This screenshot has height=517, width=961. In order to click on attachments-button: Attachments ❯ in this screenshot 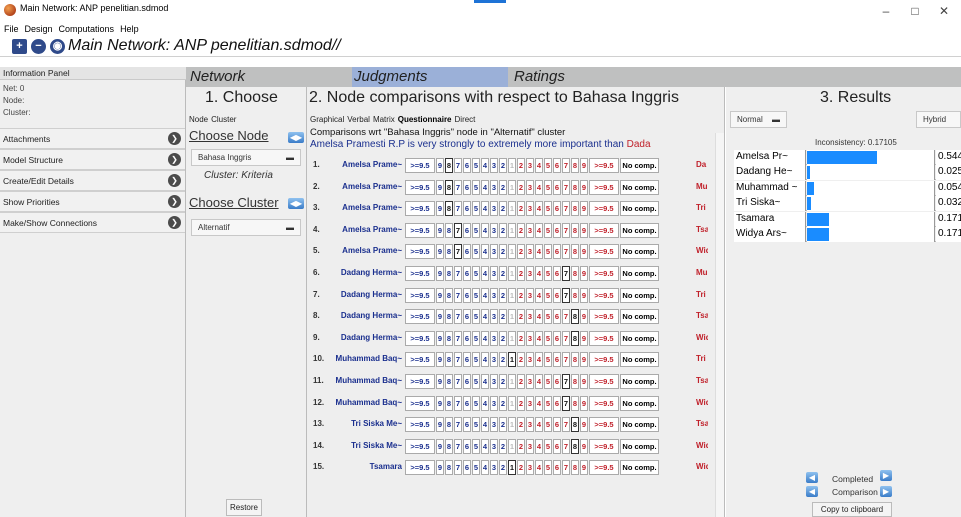, I will do `click(92, 138)`.